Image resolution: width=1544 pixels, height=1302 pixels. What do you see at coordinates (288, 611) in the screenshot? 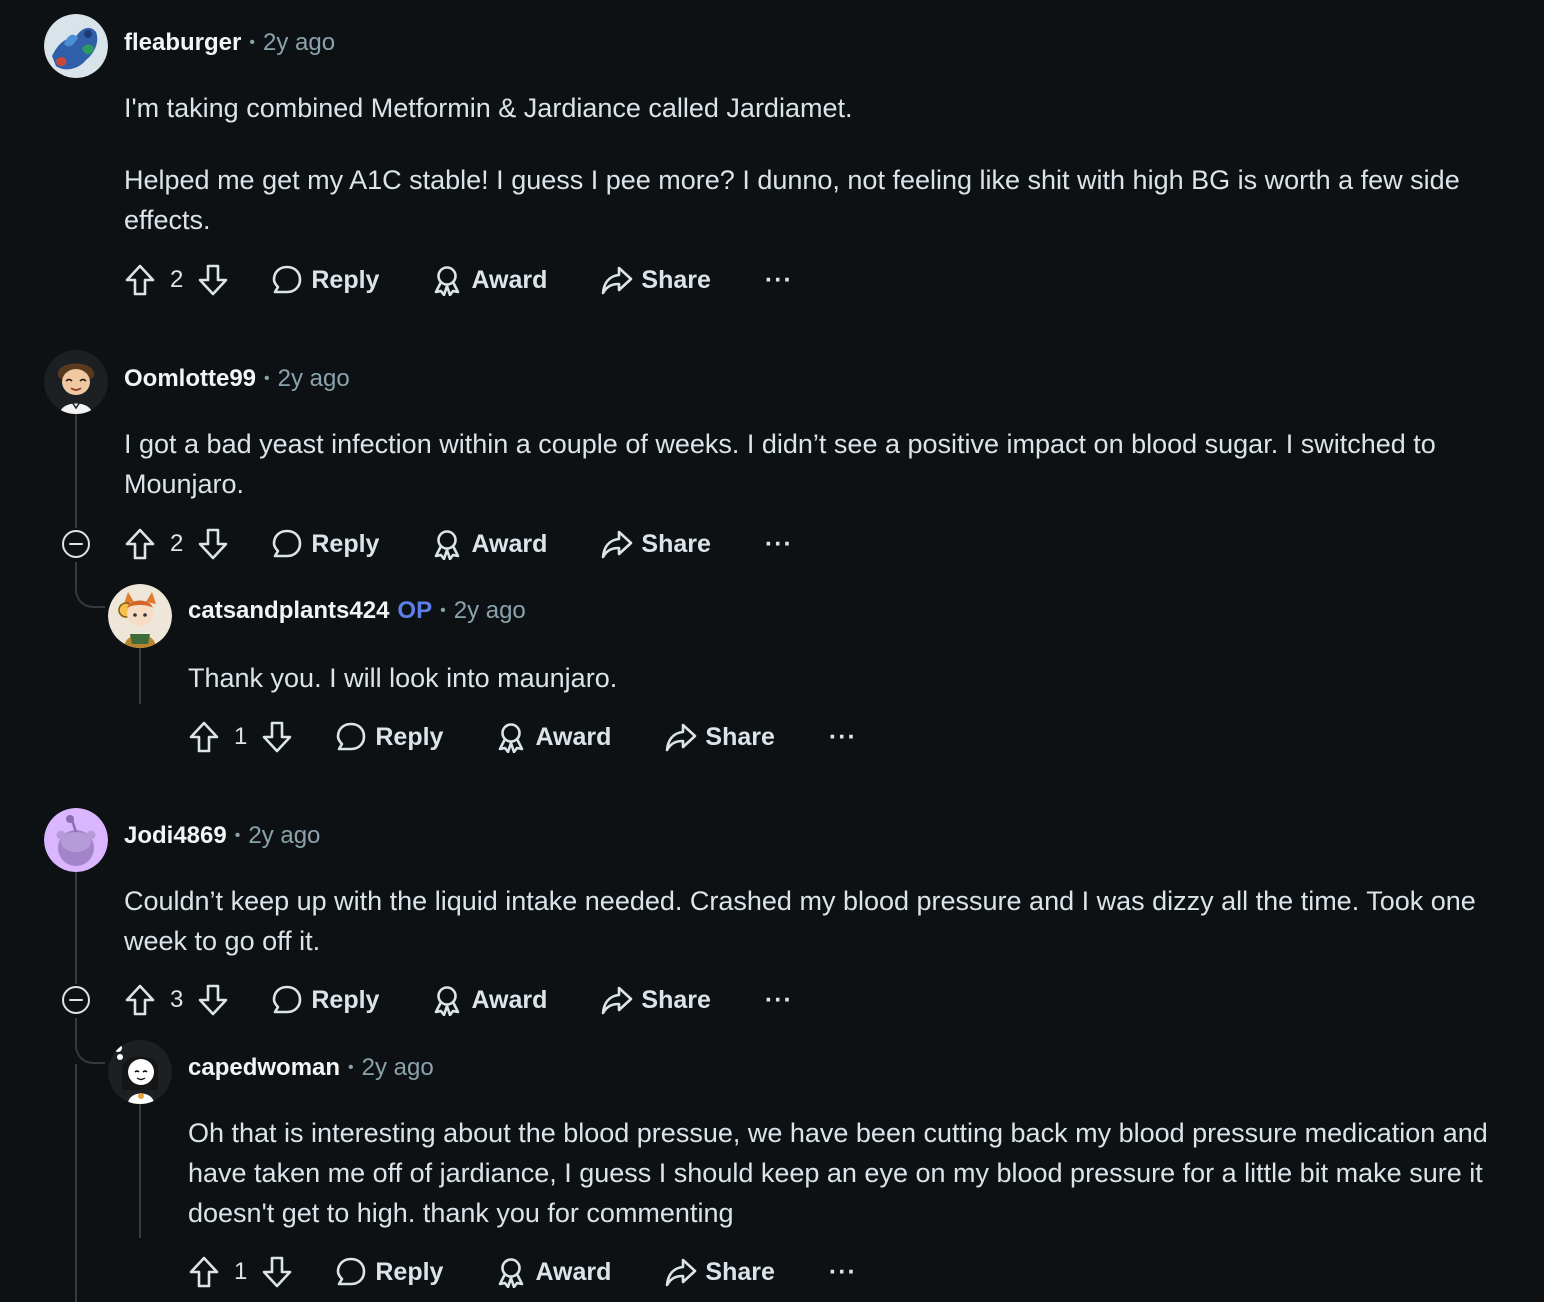
I see `username: catsandplants424` at bounding box center [288, 611].